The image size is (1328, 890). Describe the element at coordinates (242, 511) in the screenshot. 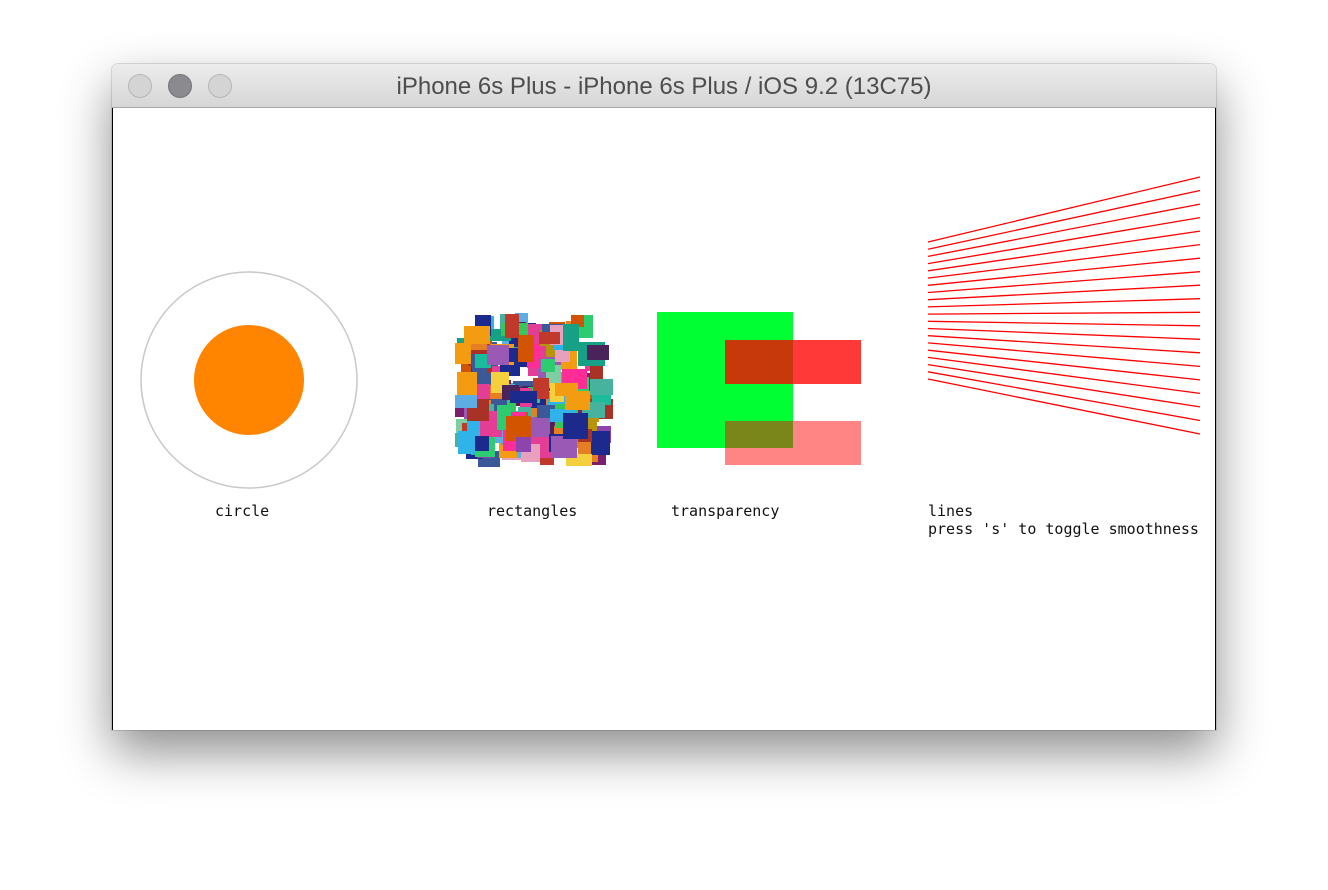

I see `circle-label: circle` at that location.